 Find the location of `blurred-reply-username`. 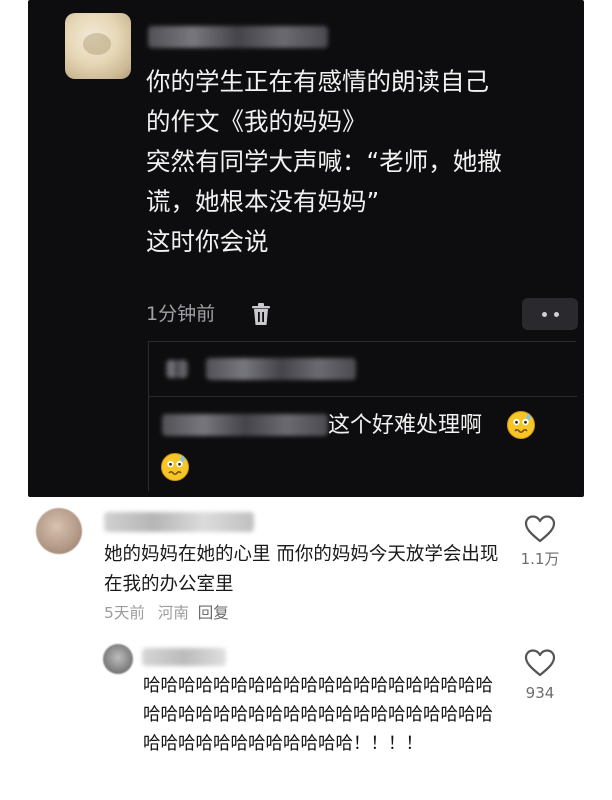

blurred-reply-username is located at coordinates (281, 369).